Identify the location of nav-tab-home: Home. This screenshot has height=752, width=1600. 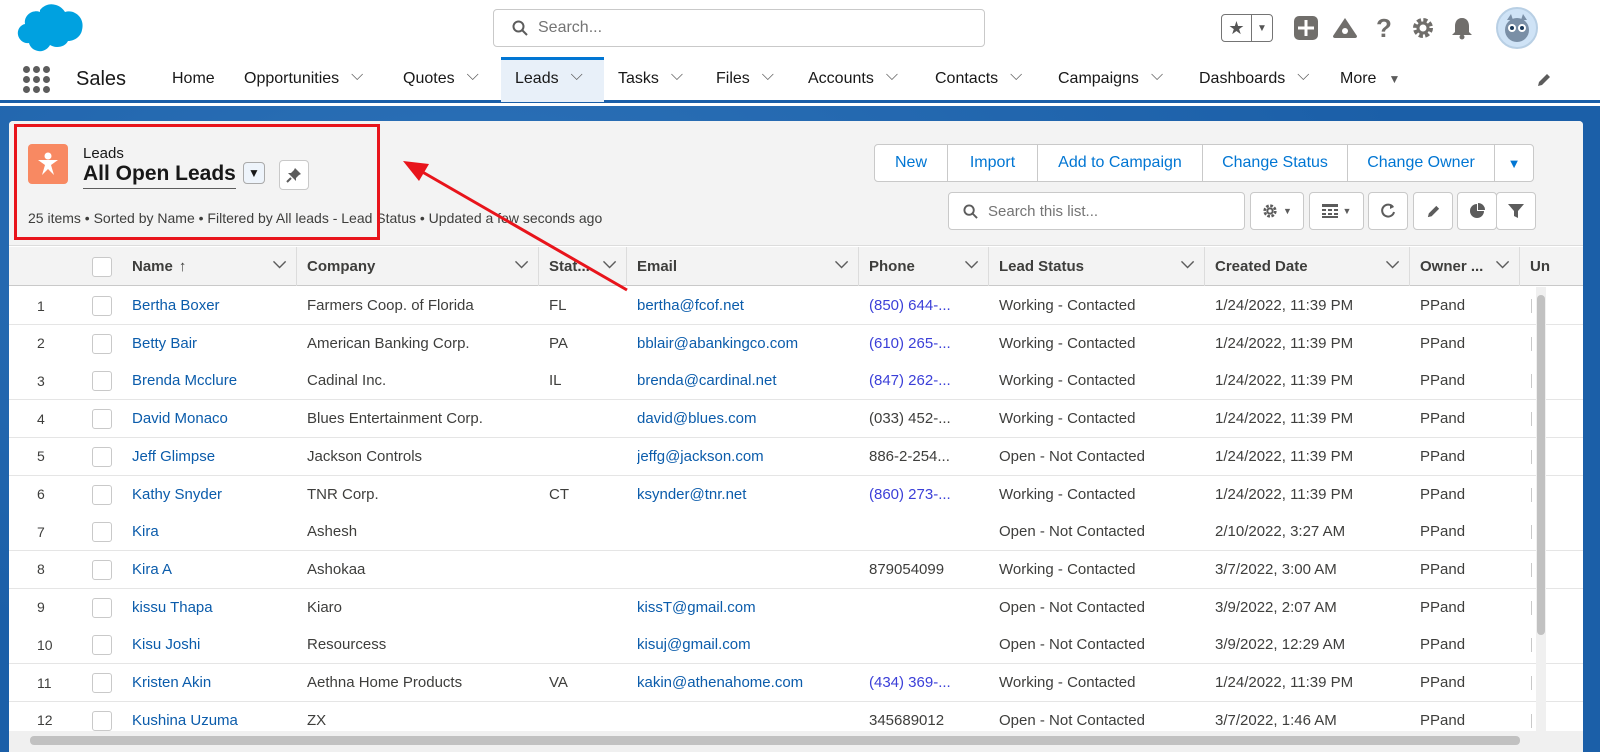
(194, 79).